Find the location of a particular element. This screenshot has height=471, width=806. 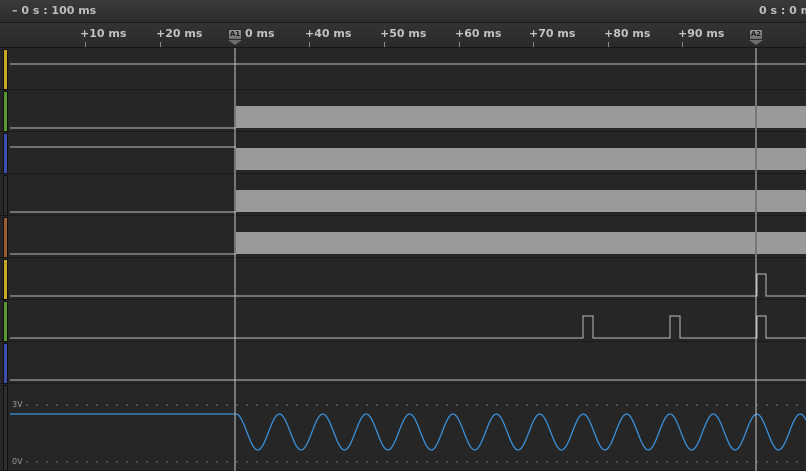

tick-label: 0 ms is located at coordinates (260, 33).